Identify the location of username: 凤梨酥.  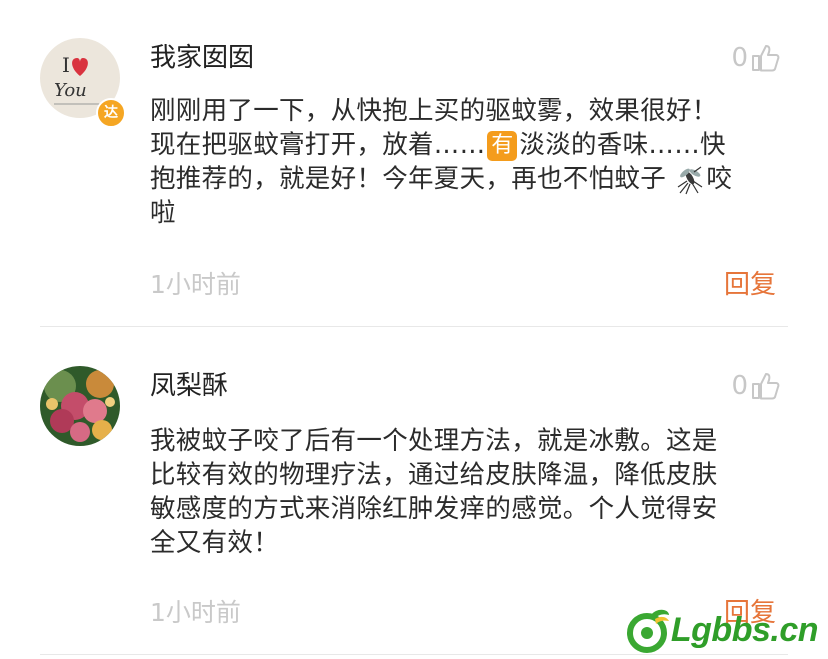
(189, 386).